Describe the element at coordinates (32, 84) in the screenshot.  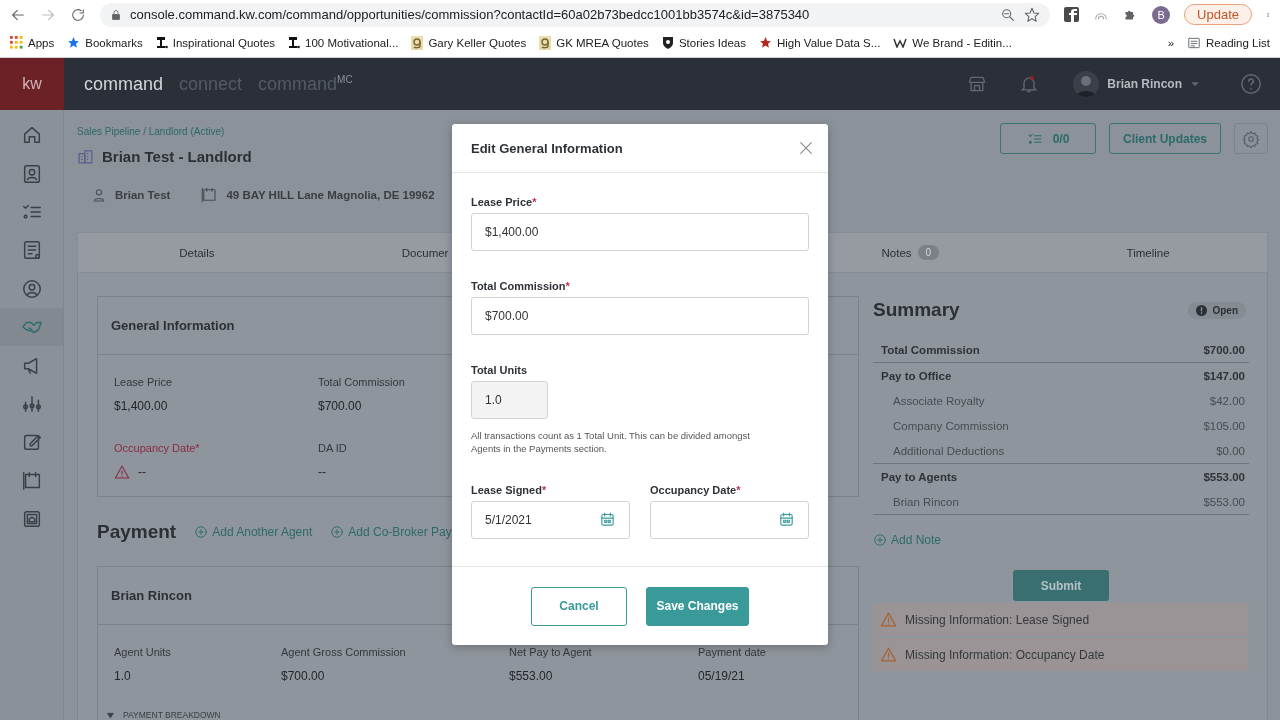
I see `logo: kw` at that location.